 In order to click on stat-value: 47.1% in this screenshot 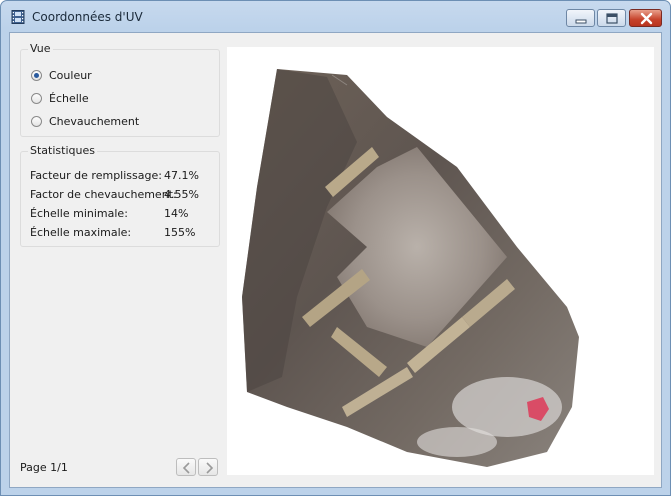, I will do `click(181, 175)`.